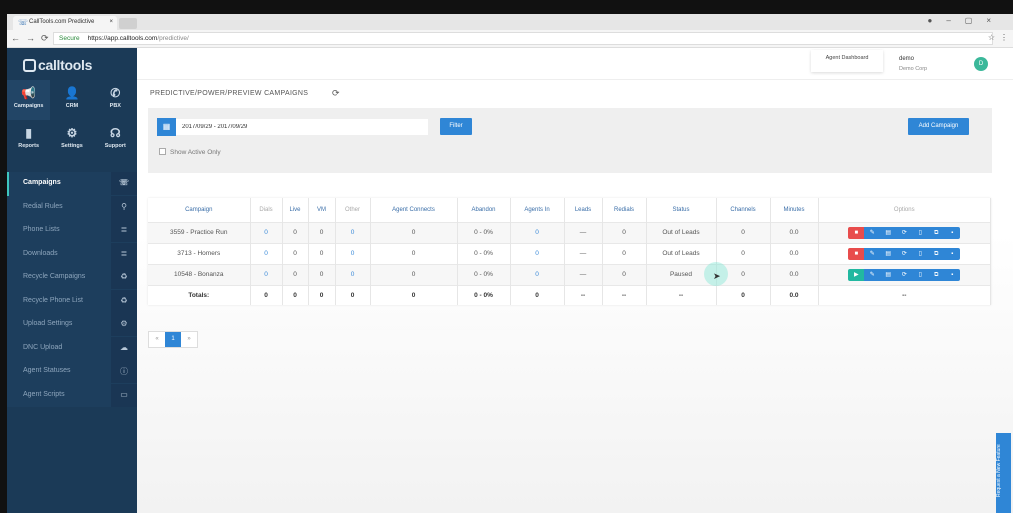 This screenshot has height=513, width=1013. What do you see at coordinates (794, 210) in the screenshot?
I see `column-header-minutes: Minutes` at bounding box center [794, 210].